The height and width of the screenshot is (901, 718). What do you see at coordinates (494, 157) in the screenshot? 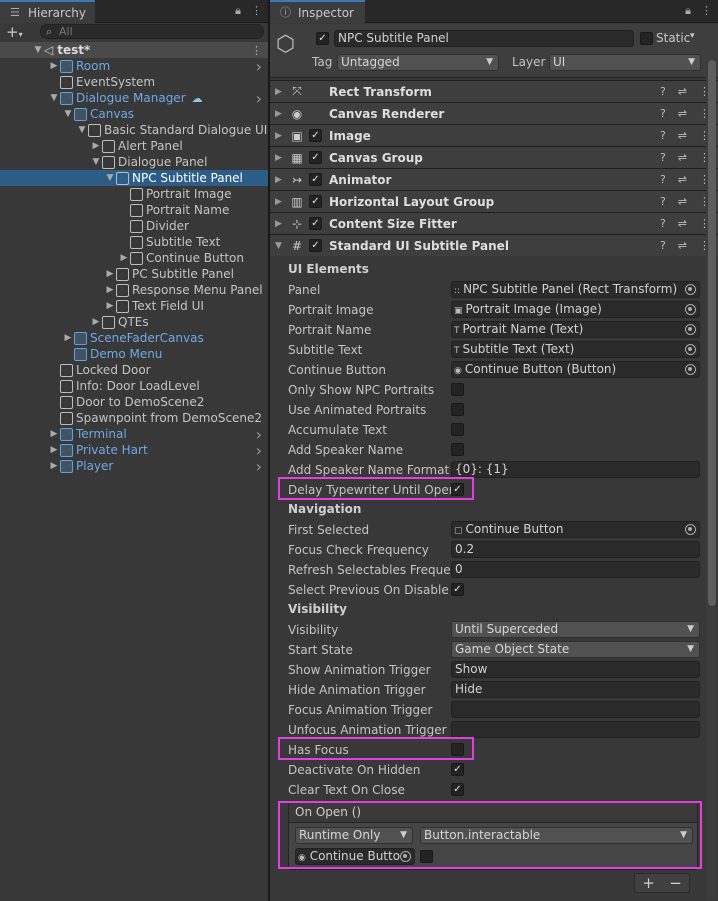
I see `component-header: ▶ ▦ ✓ Canvas Group? ⇌ ⋮` at bounding box center [494, 157].